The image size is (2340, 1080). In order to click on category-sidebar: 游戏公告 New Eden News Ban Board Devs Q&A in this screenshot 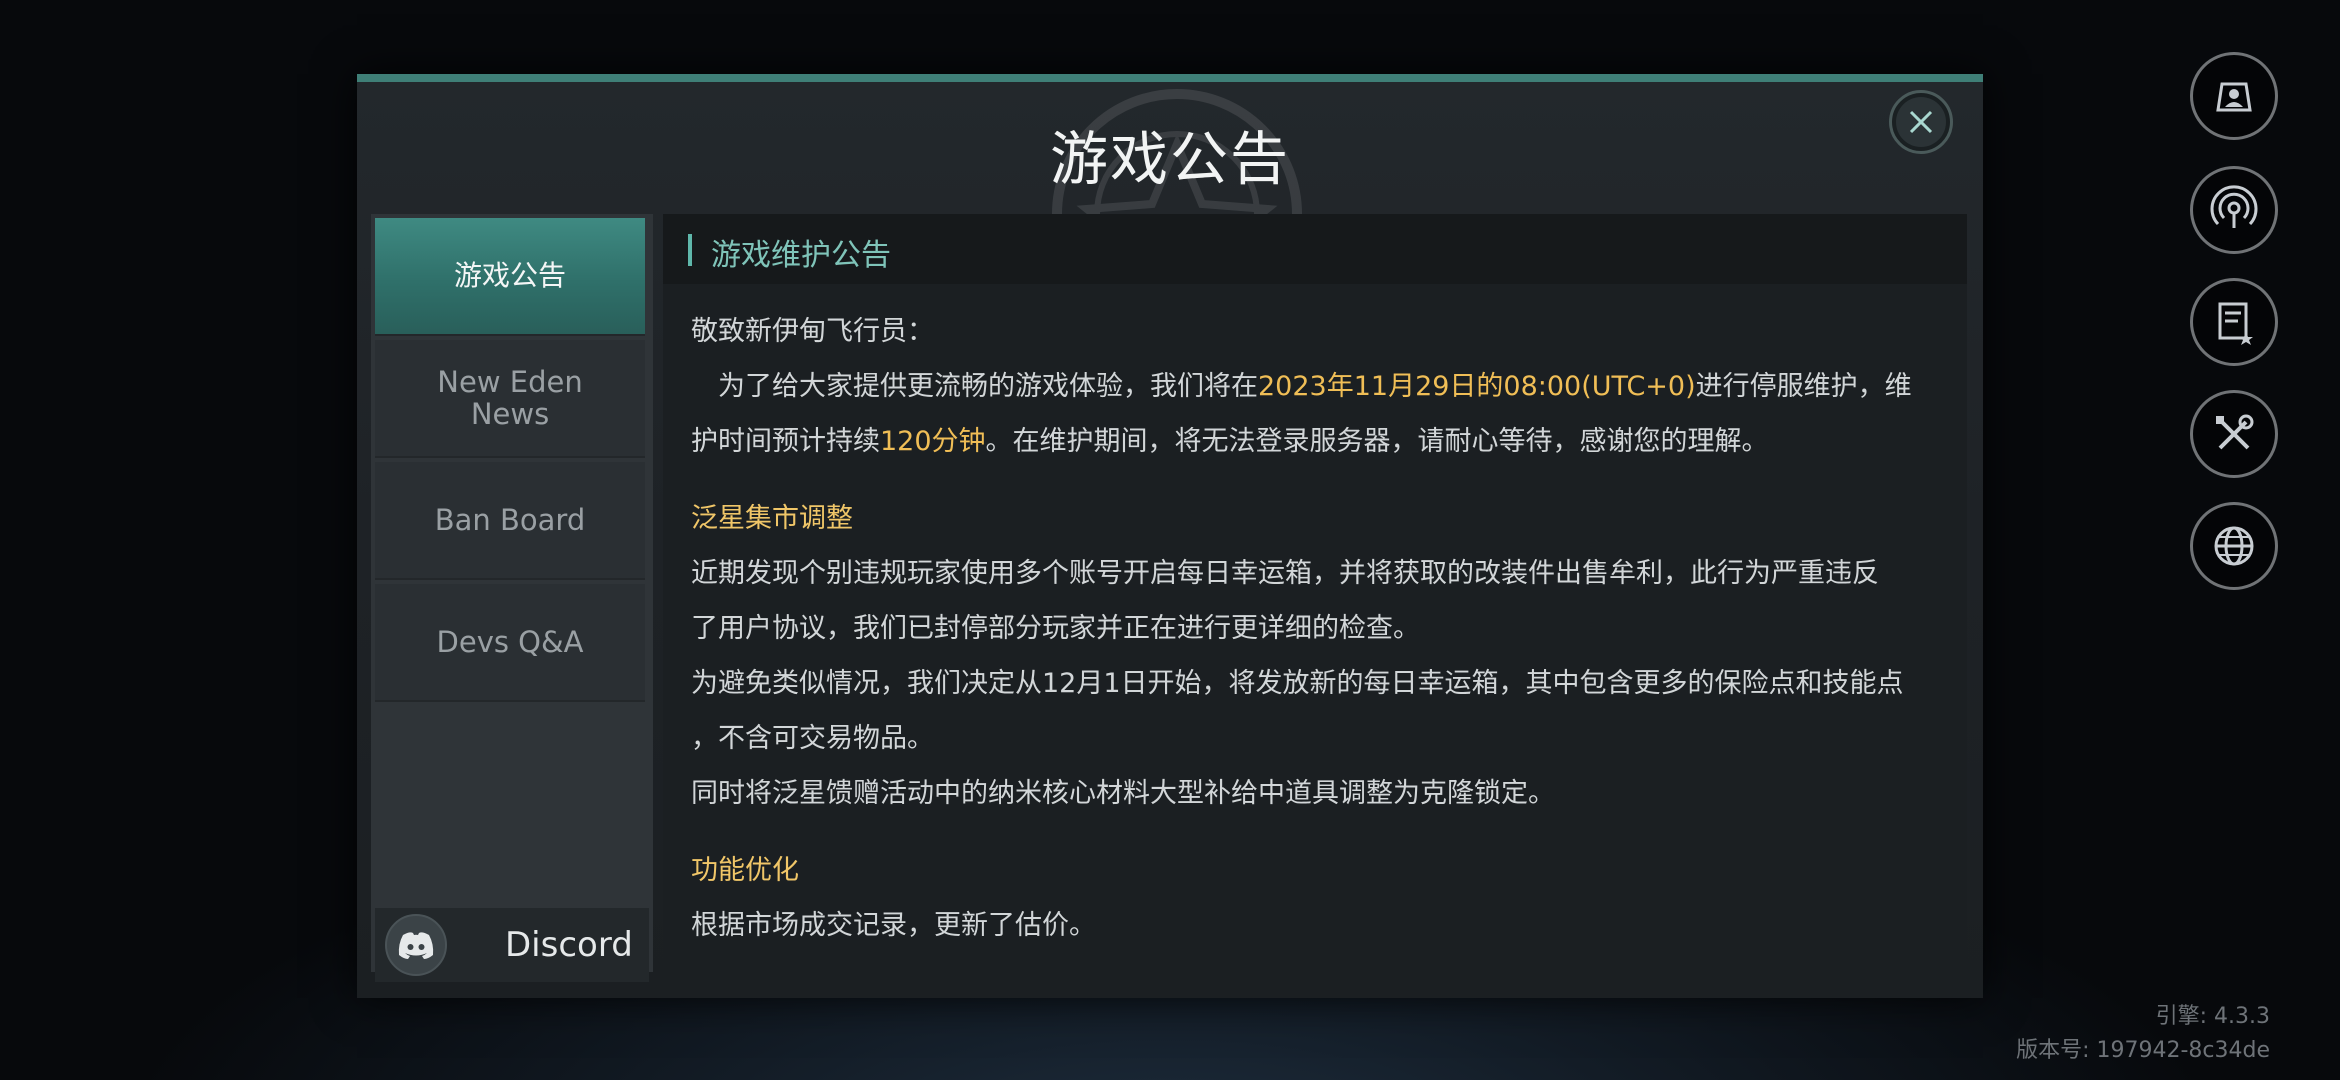, I will do `click(512, 593)`.